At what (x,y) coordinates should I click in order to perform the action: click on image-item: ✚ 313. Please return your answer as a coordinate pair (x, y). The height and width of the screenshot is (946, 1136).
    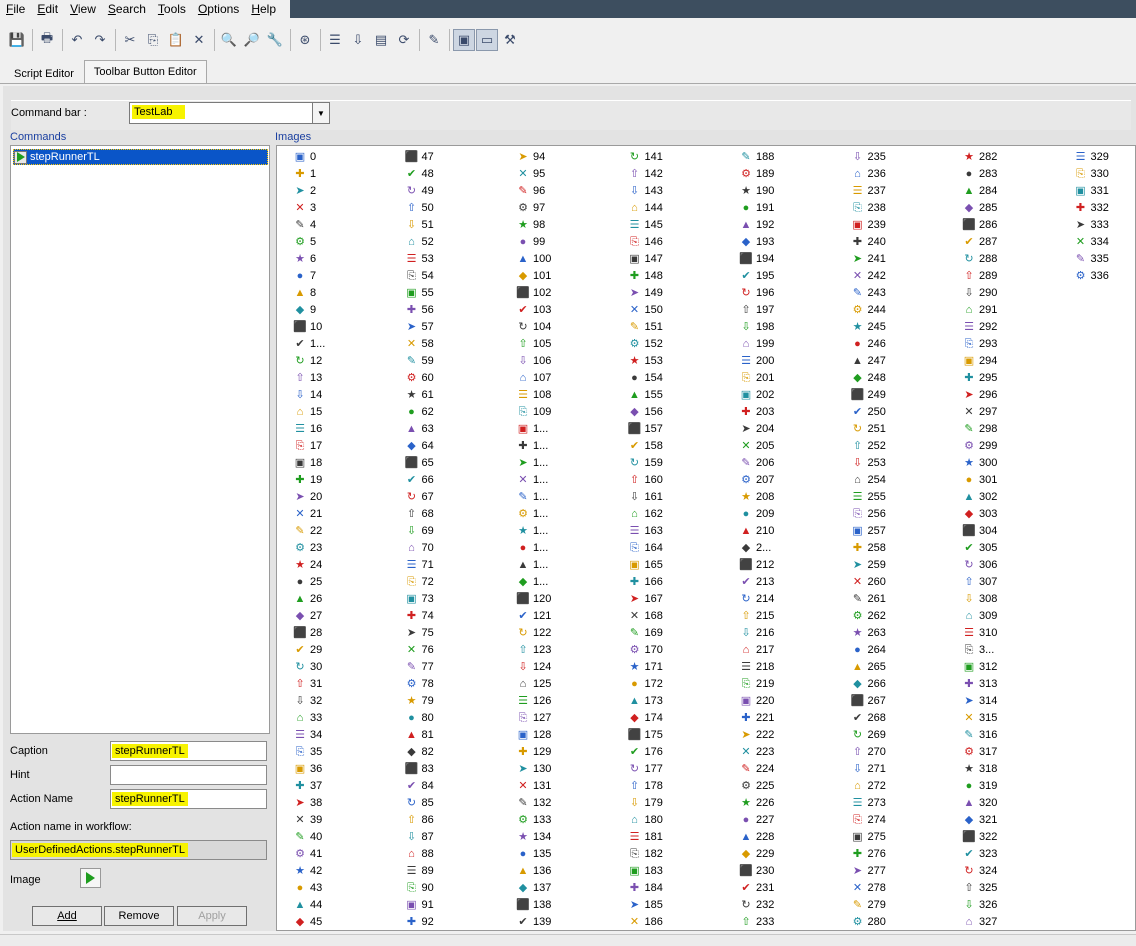
    Looking at the image, I should click on (1017, 683).